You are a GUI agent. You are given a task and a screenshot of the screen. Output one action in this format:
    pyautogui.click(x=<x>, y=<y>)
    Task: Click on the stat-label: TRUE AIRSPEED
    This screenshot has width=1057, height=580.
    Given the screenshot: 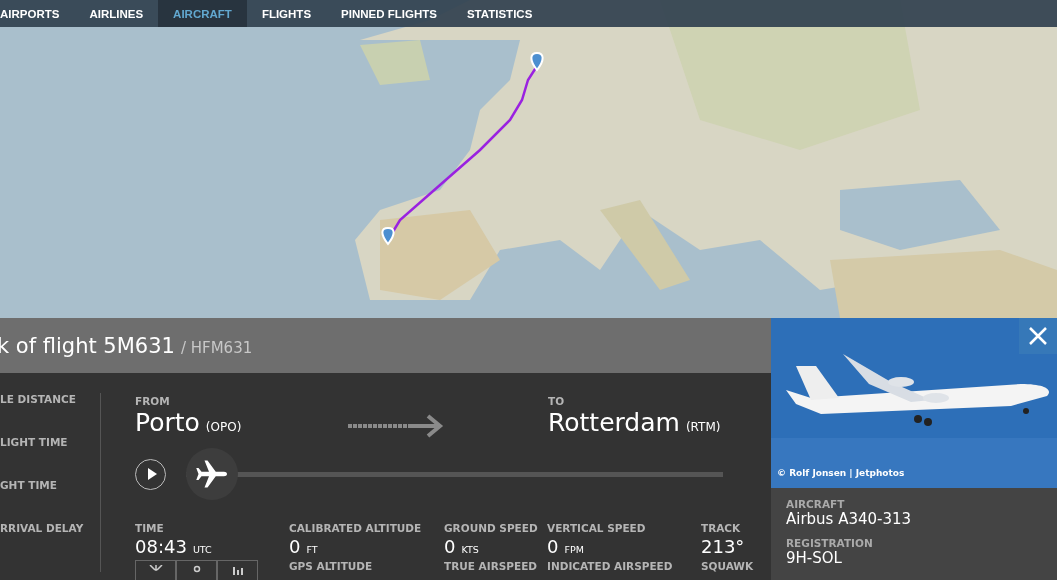 What is the action you would take?
    pyautogui.click(x=491, y=566)
    